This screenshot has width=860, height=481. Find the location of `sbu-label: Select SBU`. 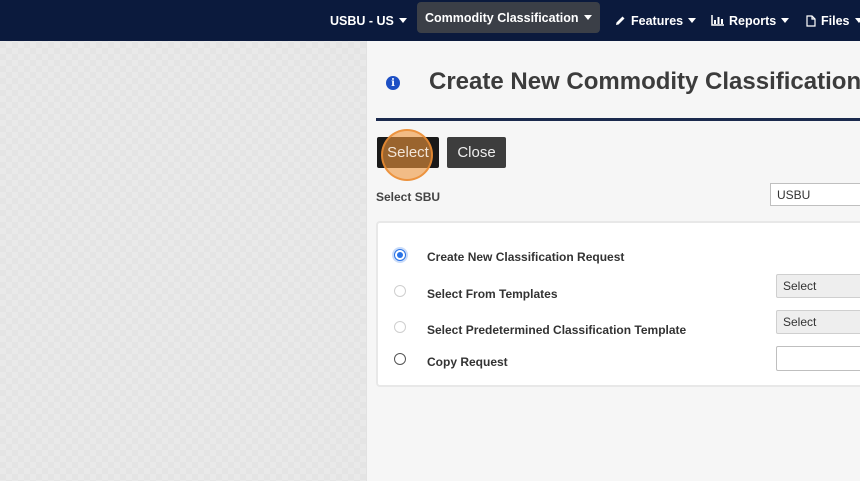

sbu-label: Select SBU is located at coordinates (408, 197).